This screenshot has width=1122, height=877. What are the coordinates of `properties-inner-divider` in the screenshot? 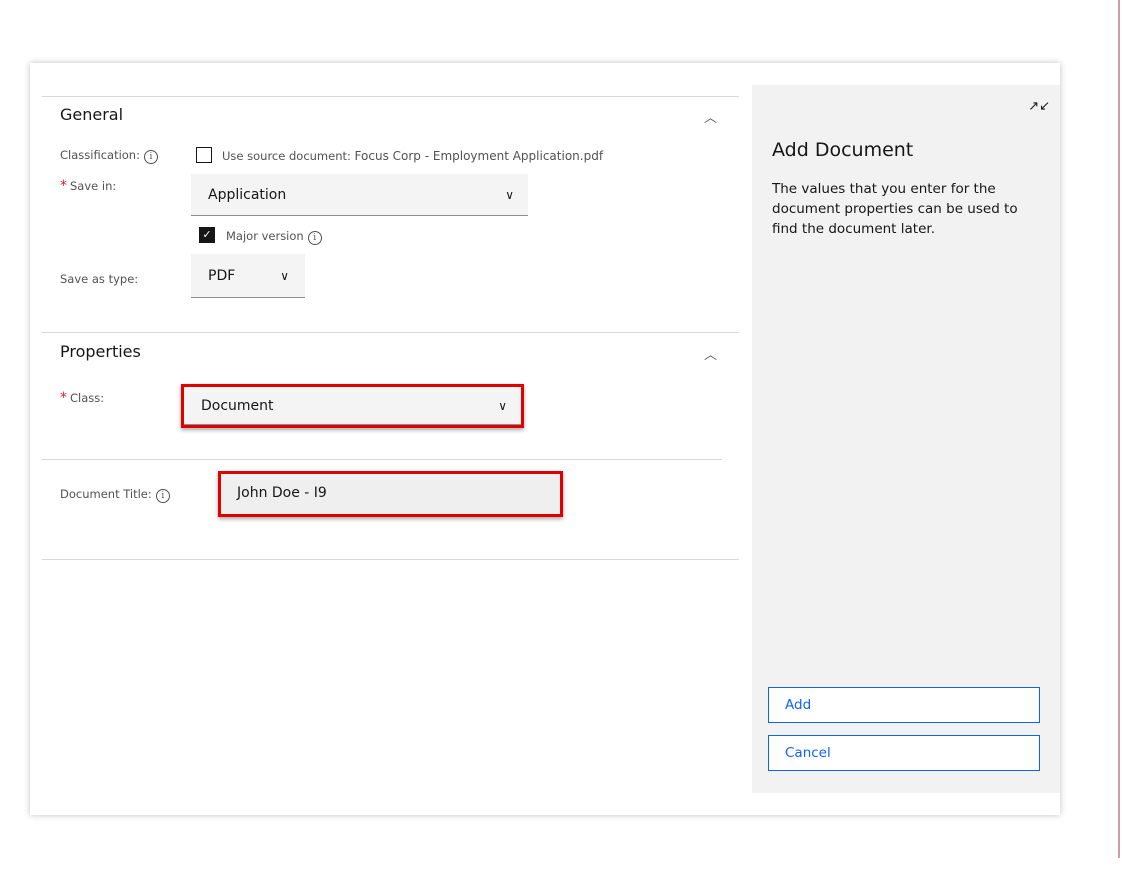 It's located at (382, 459).